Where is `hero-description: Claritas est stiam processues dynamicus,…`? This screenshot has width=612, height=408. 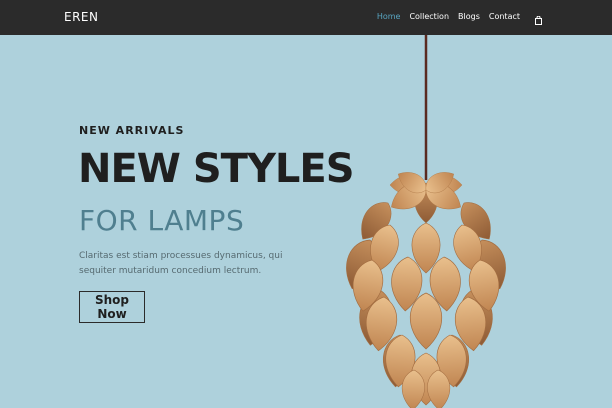
hero-description: Claritas est stiam processues dynamicus,… is located at coordinates (181, 264).